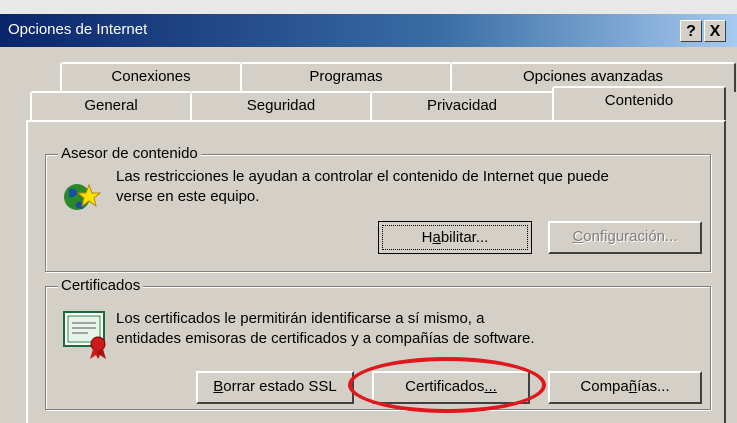 The width and height of the screenshot is (737, 423). I want to click on background-strip, so click(368, 7).